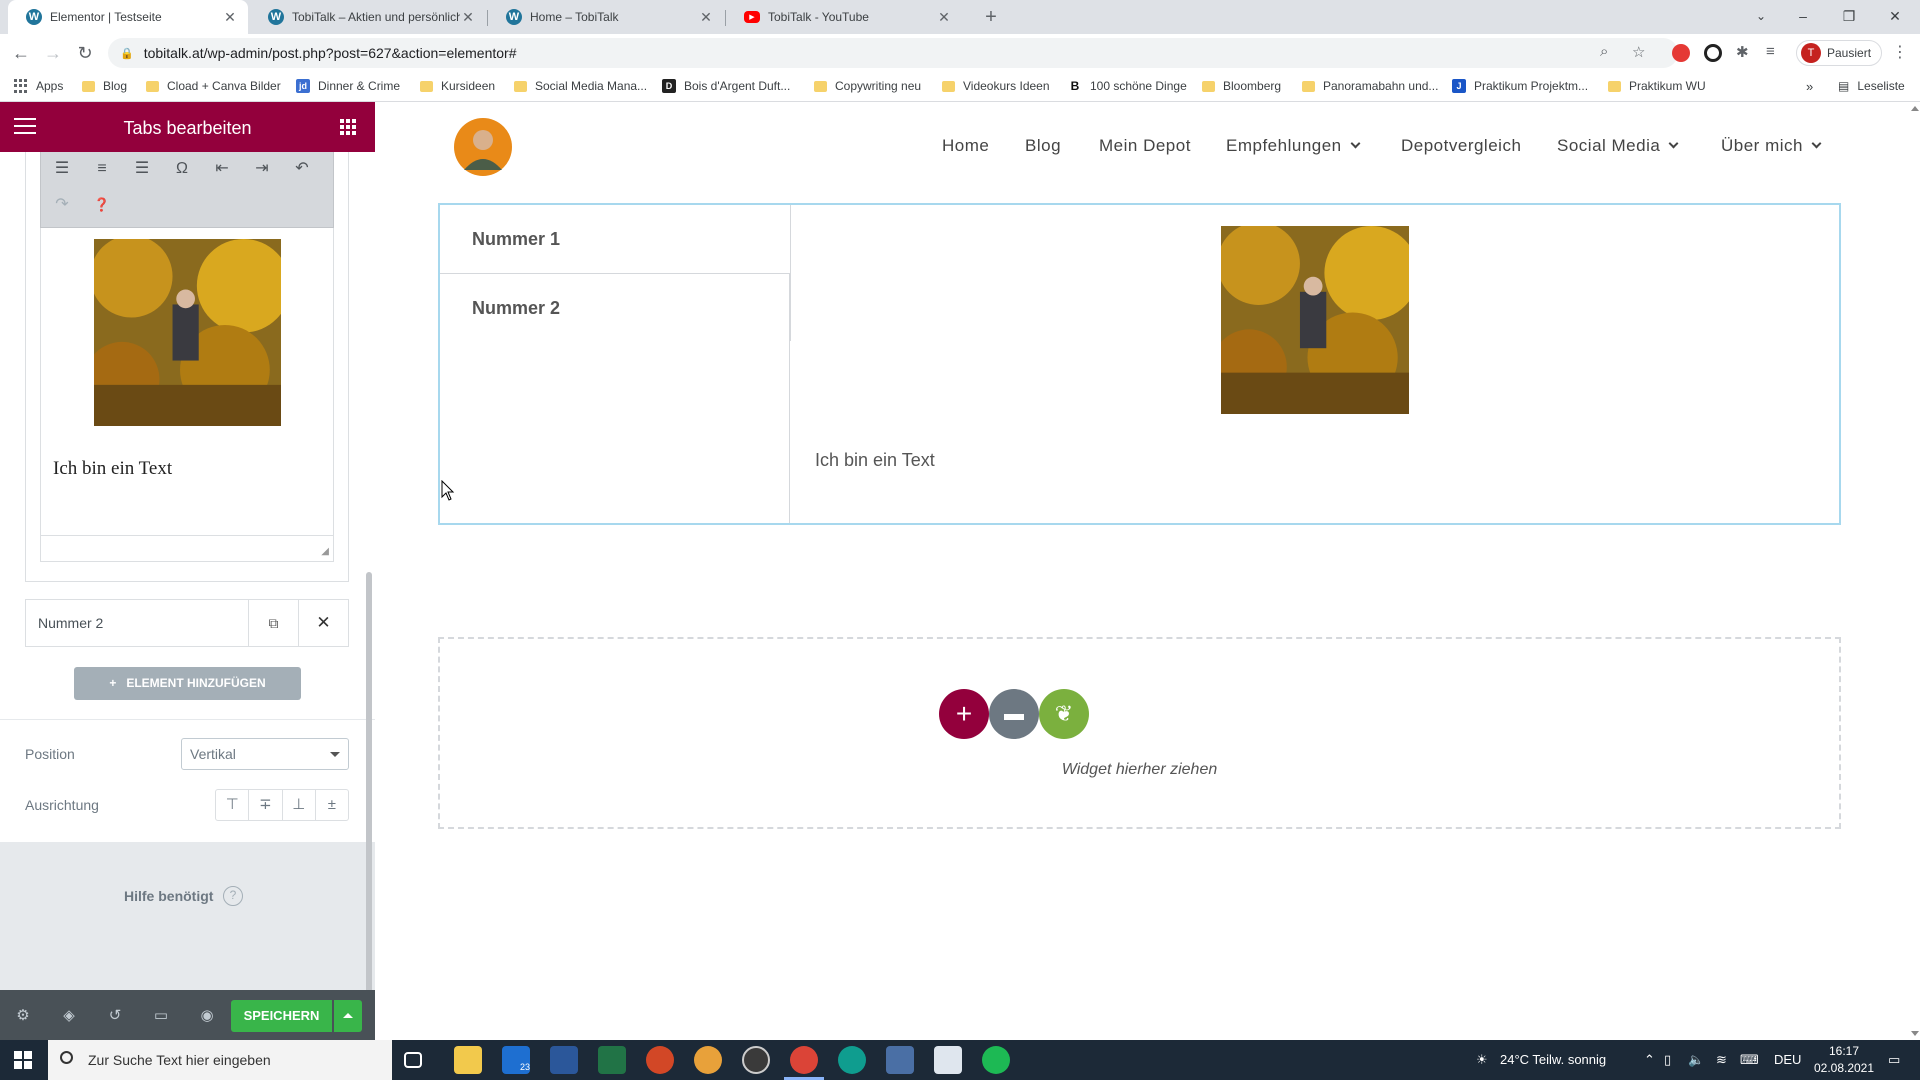 The image size is (1920, 1080). What do you see at coordinates (1915, 108) in the screenshot?
I see `scroll-up-icon` at bounding box center [1915, 108].